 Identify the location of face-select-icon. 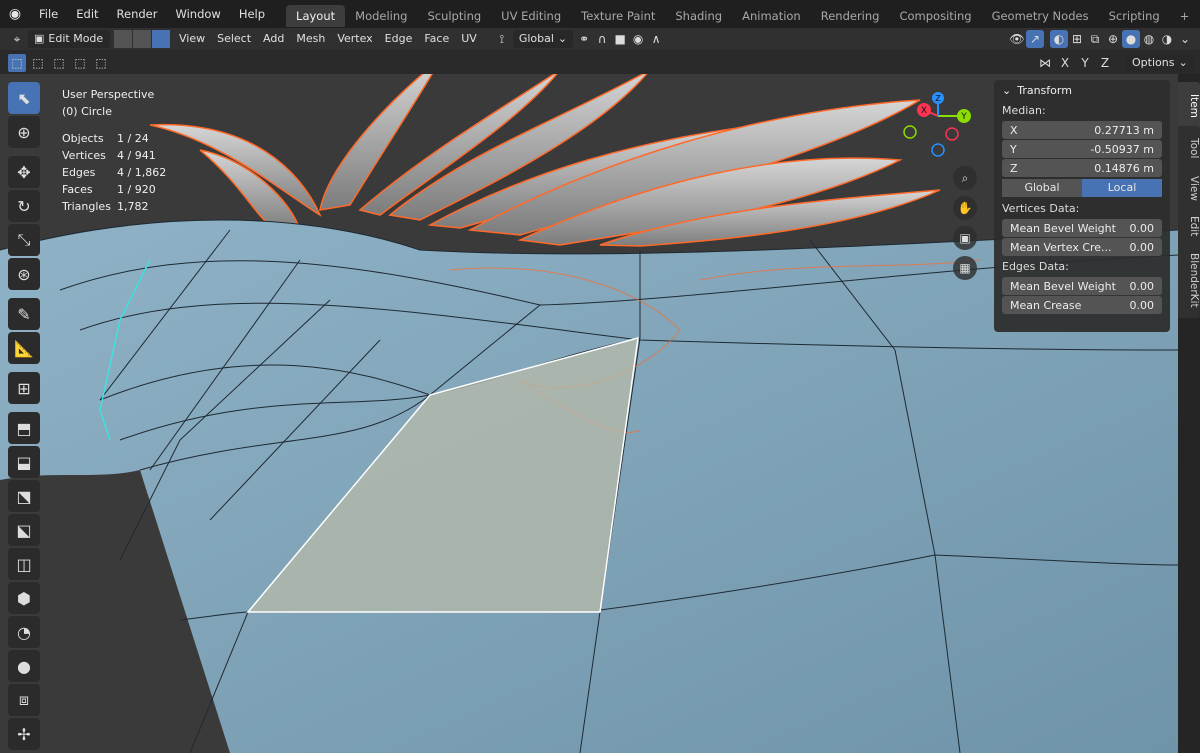
(161, 39).